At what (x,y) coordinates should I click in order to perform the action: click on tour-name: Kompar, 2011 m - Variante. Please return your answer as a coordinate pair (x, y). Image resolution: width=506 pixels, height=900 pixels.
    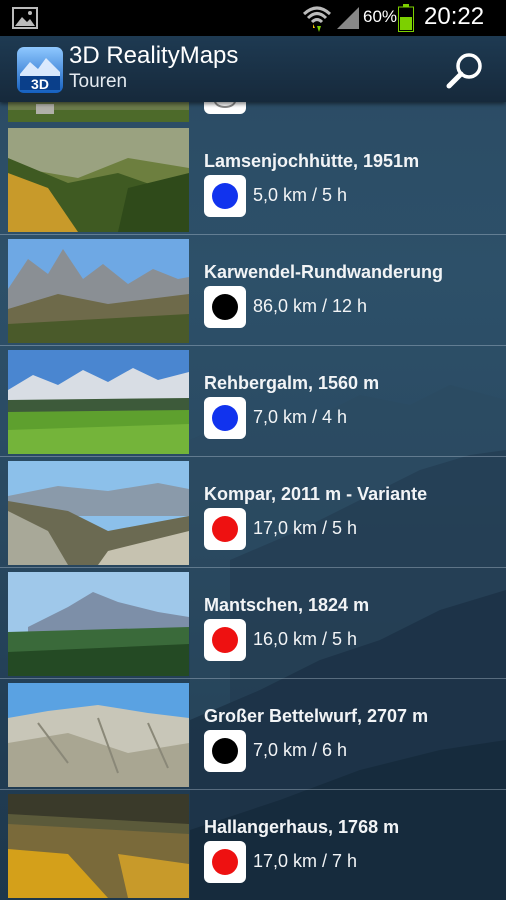
    Looking at the image, I should click on (316, 494).